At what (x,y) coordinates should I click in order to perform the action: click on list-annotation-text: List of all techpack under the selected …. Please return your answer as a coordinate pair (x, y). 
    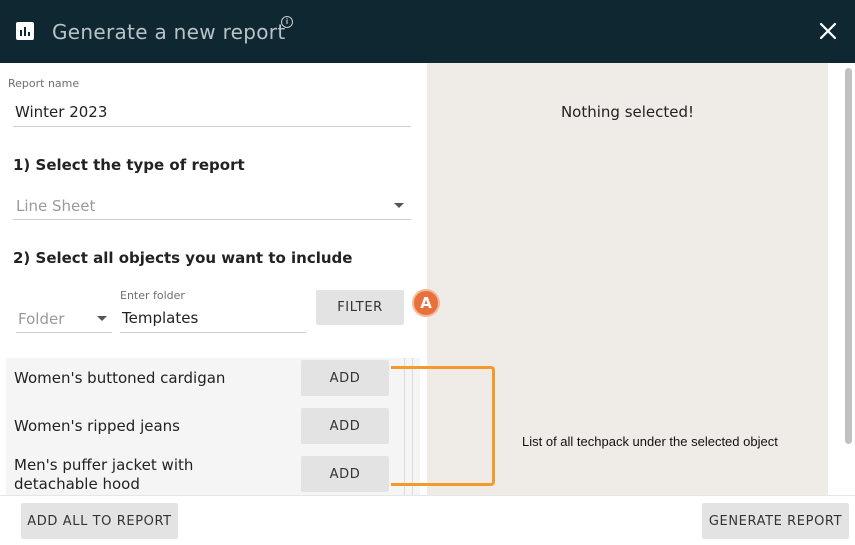
    Looking at the image, I should click on (650, 441).